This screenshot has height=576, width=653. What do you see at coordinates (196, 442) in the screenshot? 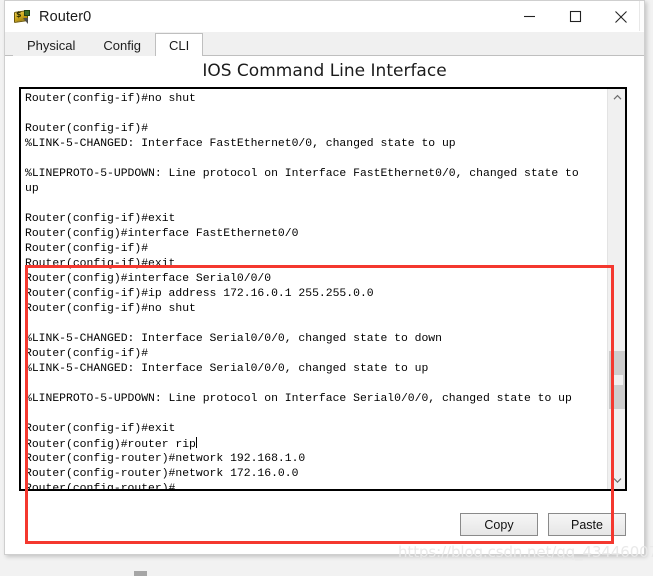
I see `text-caret` at bounding box center [196, 442].